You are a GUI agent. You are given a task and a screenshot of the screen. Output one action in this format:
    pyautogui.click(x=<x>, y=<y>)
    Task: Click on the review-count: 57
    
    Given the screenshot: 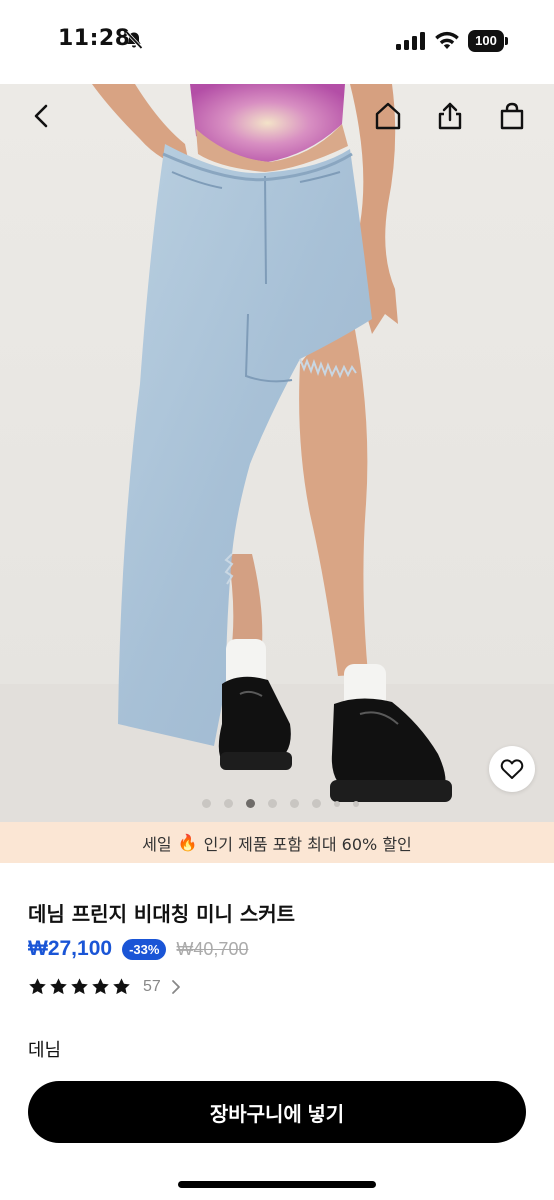 What is the action you would take?
    pyautogui.click(x=152, y=987)
    